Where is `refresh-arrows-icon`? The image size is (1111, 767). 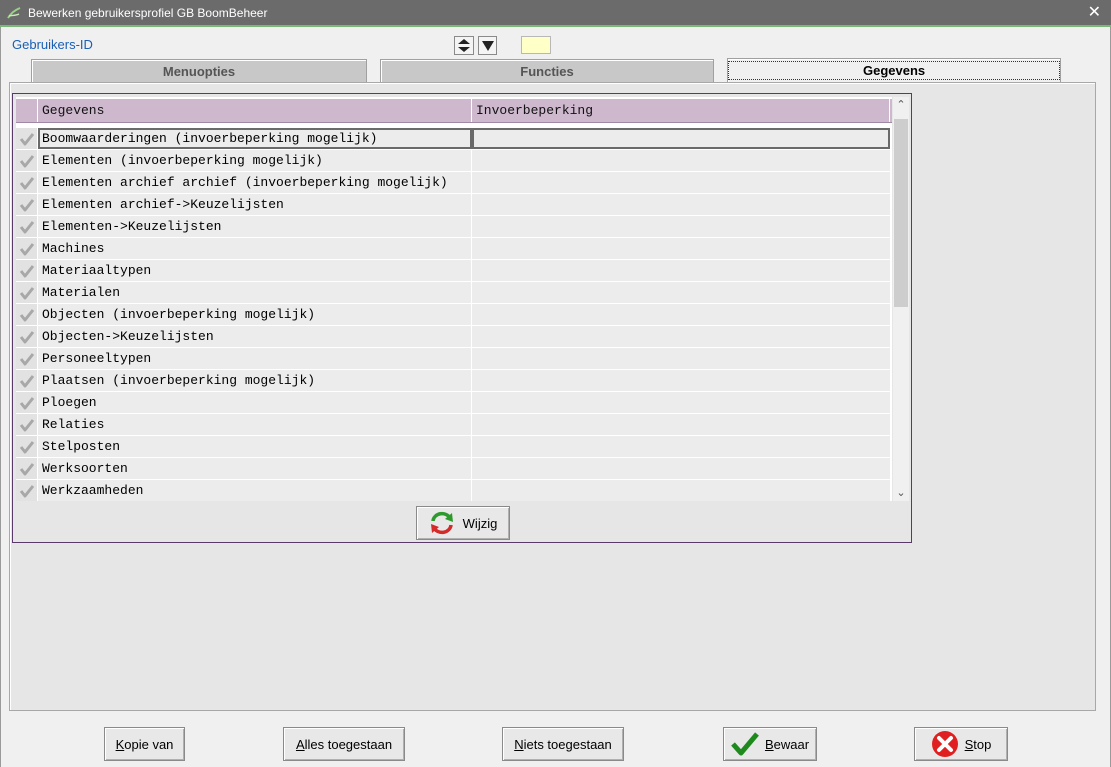
refresh-arrows-icon is located at coordinates (441, 523).